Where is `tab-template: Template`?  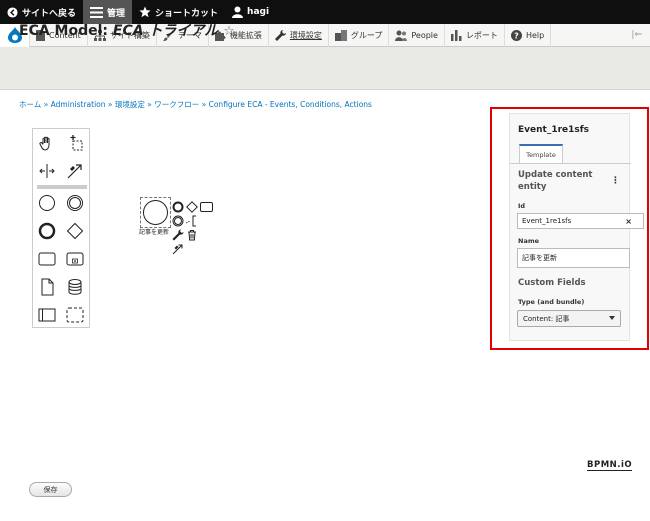 tab-template: Template is located at coordinates (541, 154).